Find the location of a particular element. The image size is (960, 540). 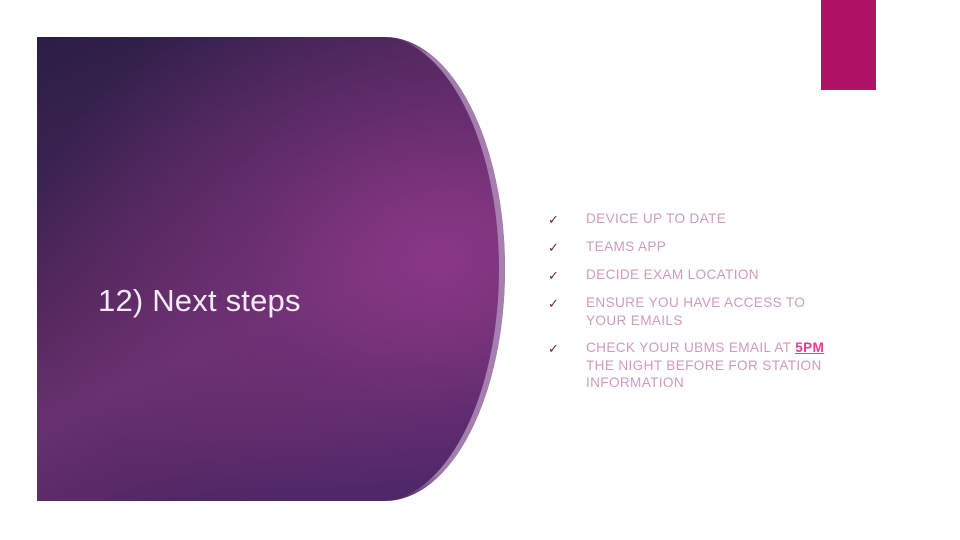

list-item-label: TEAMS APP is located at coordinates (626, 246).